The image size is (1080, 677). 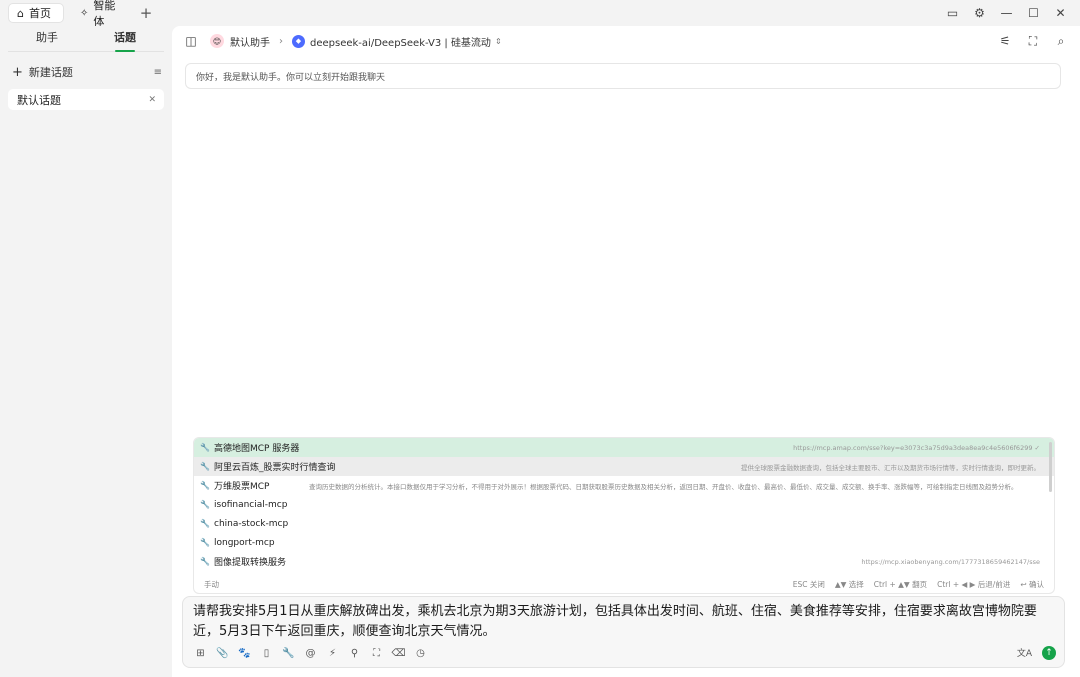 What do you see at coordinates (1024, 652) in the screenshot?
I see `translate-icon: 文A` at bounding box center [1024, 652].